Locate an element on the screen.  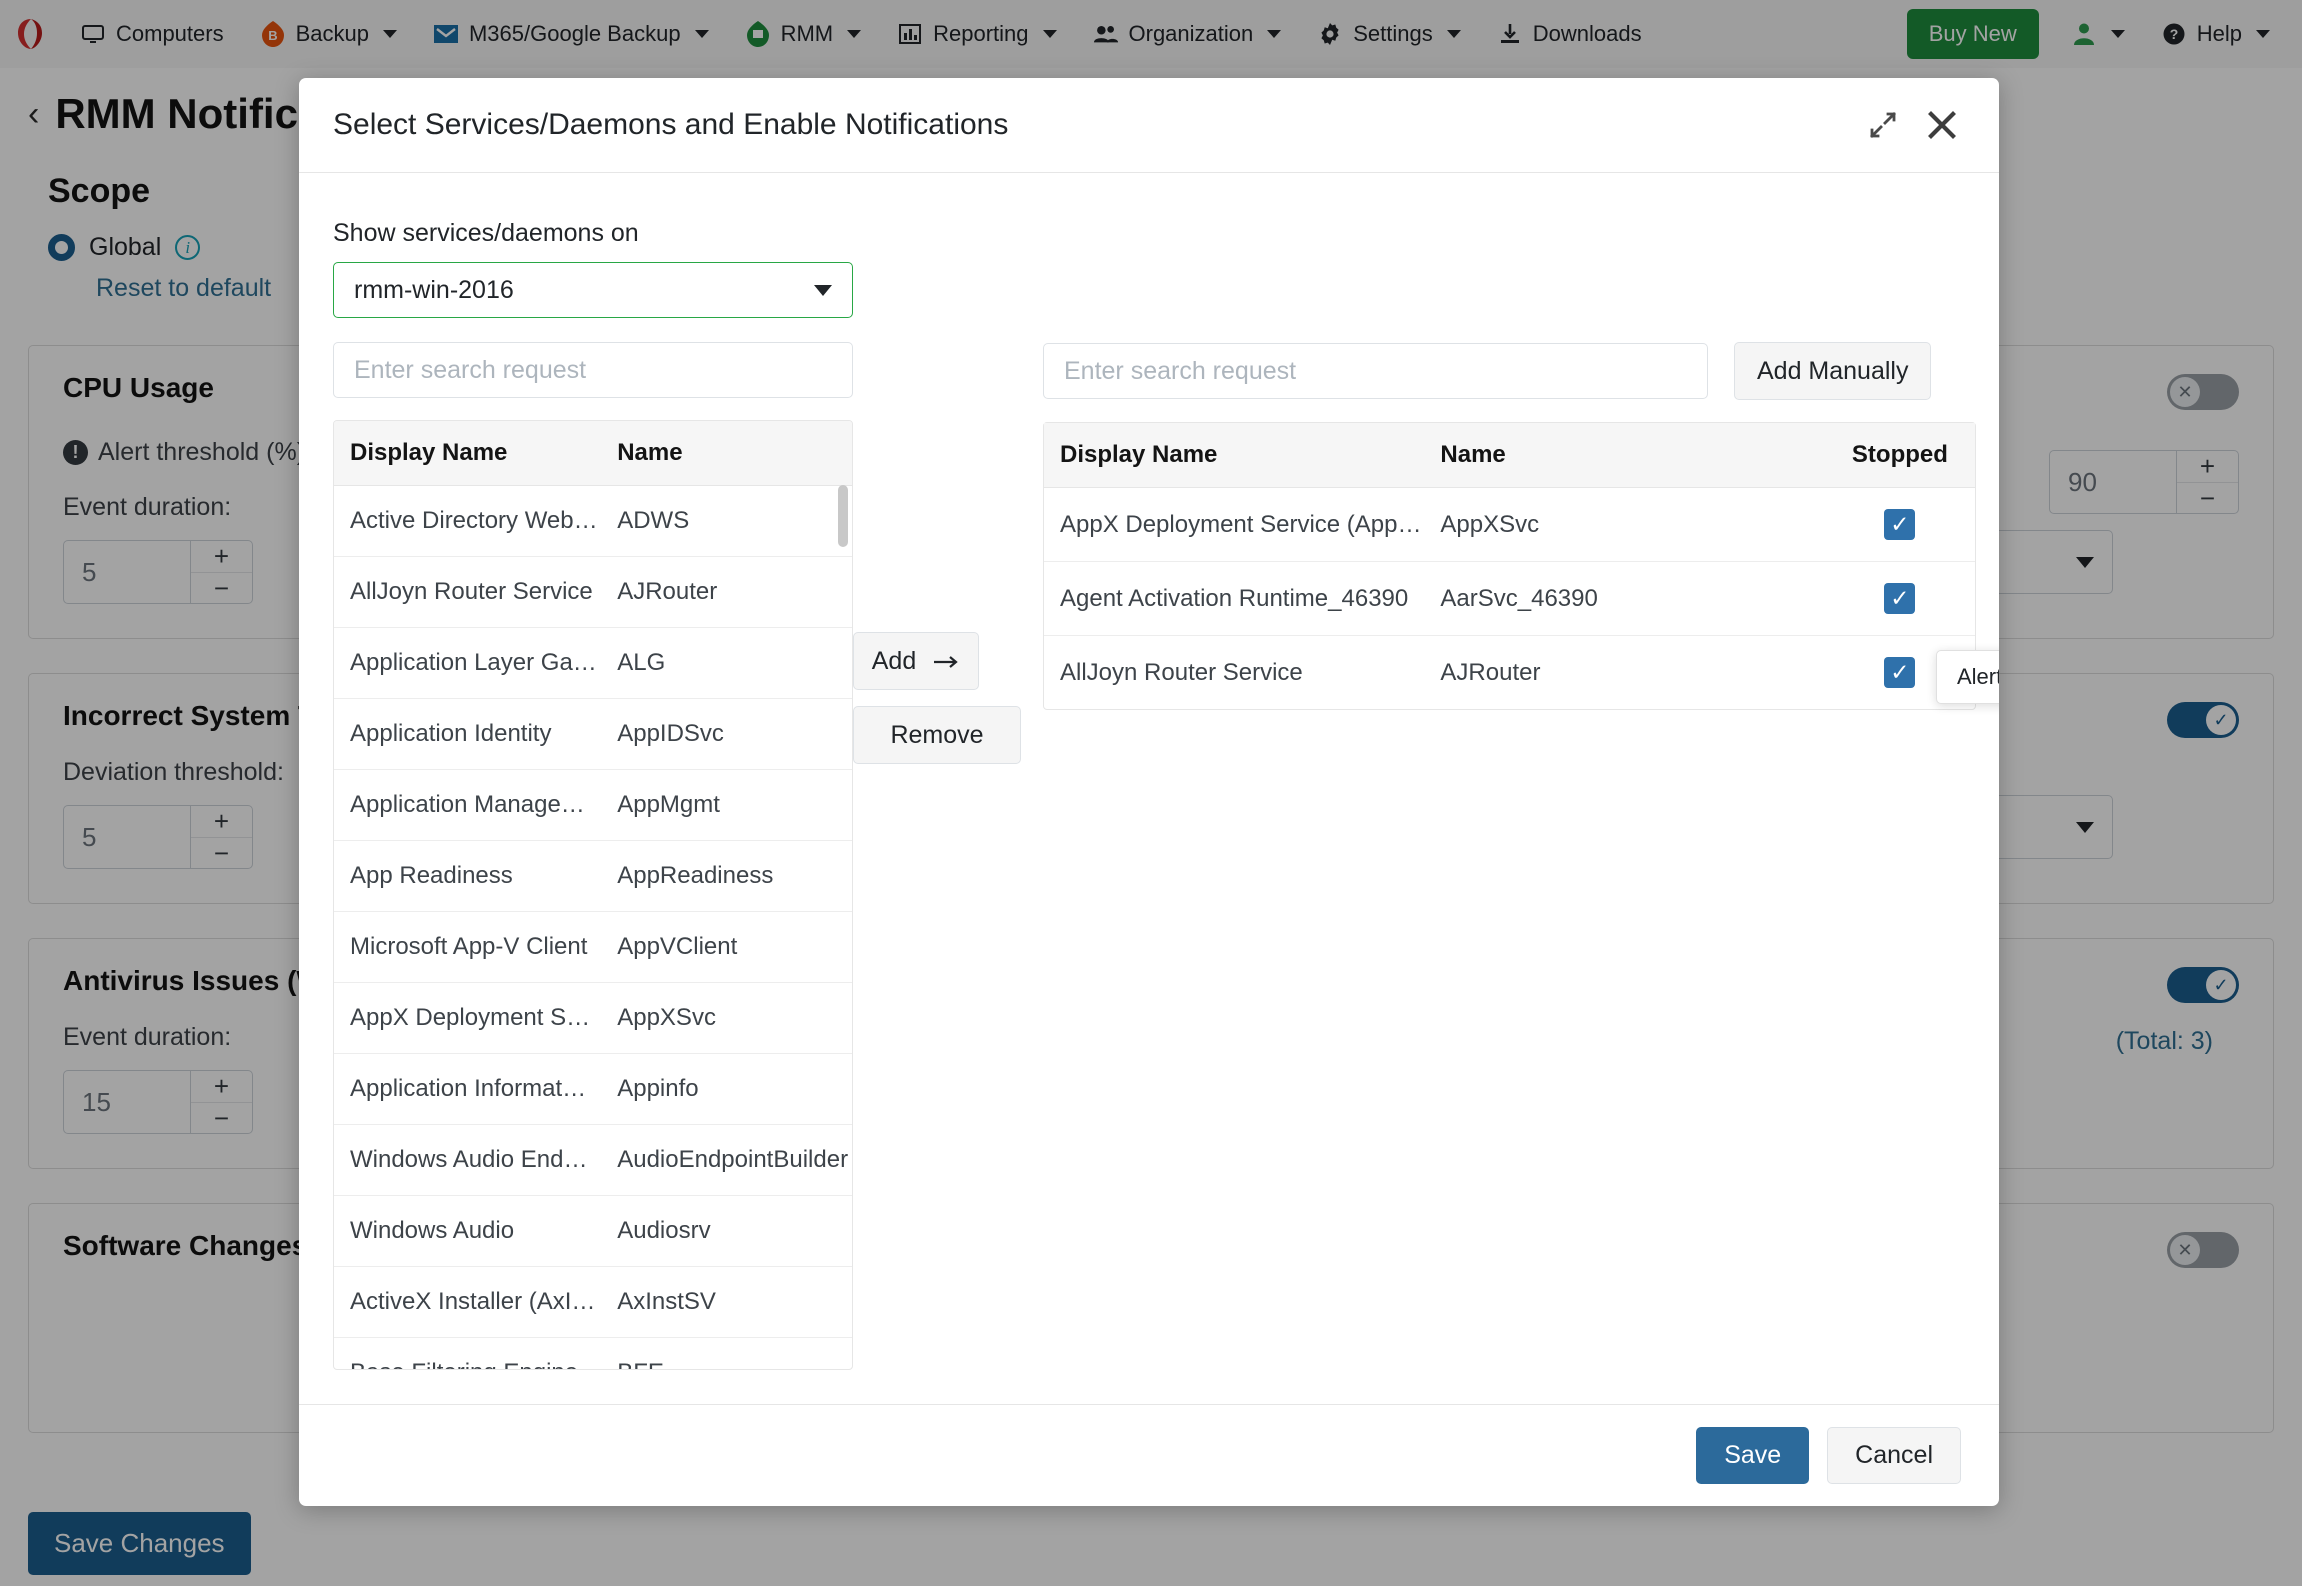
available-list-scrollbar is located at coordinates (843, 927).